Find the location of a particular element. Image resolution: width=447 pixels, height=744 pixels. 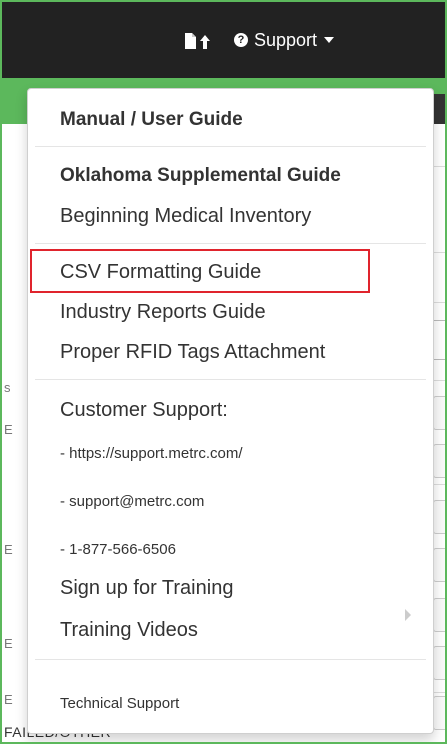

menu-item-customer-support: Customer Support: is located at coordinates (144, 410).